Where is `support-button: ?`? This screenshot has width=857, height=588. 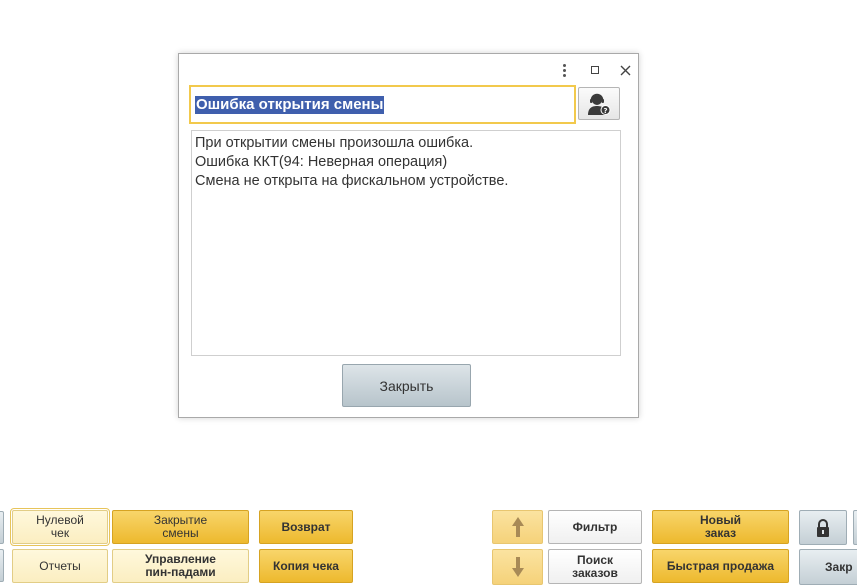 support-button: ? is located at coordinates (599, 103).